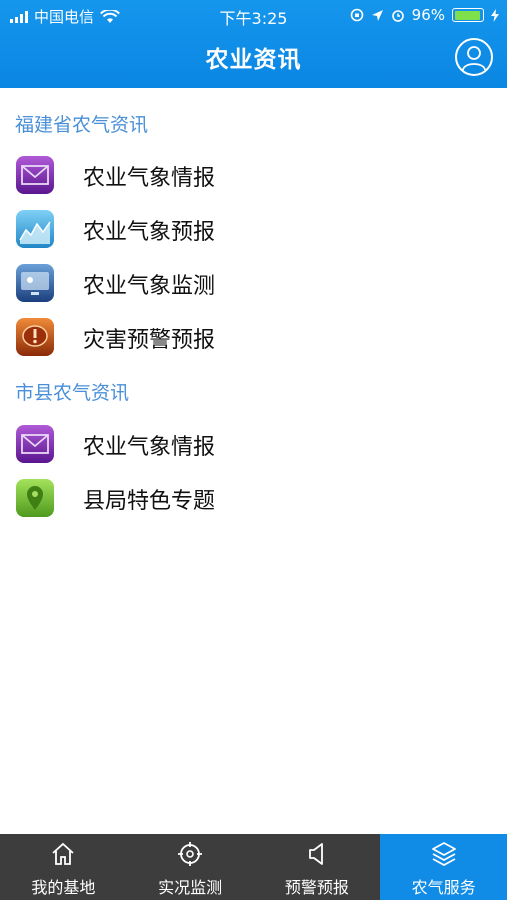  Describe the element at coordinates (253, 15) in the screenshot. I see `status-bar: 中国电信 下午3:25 96%` at that location.